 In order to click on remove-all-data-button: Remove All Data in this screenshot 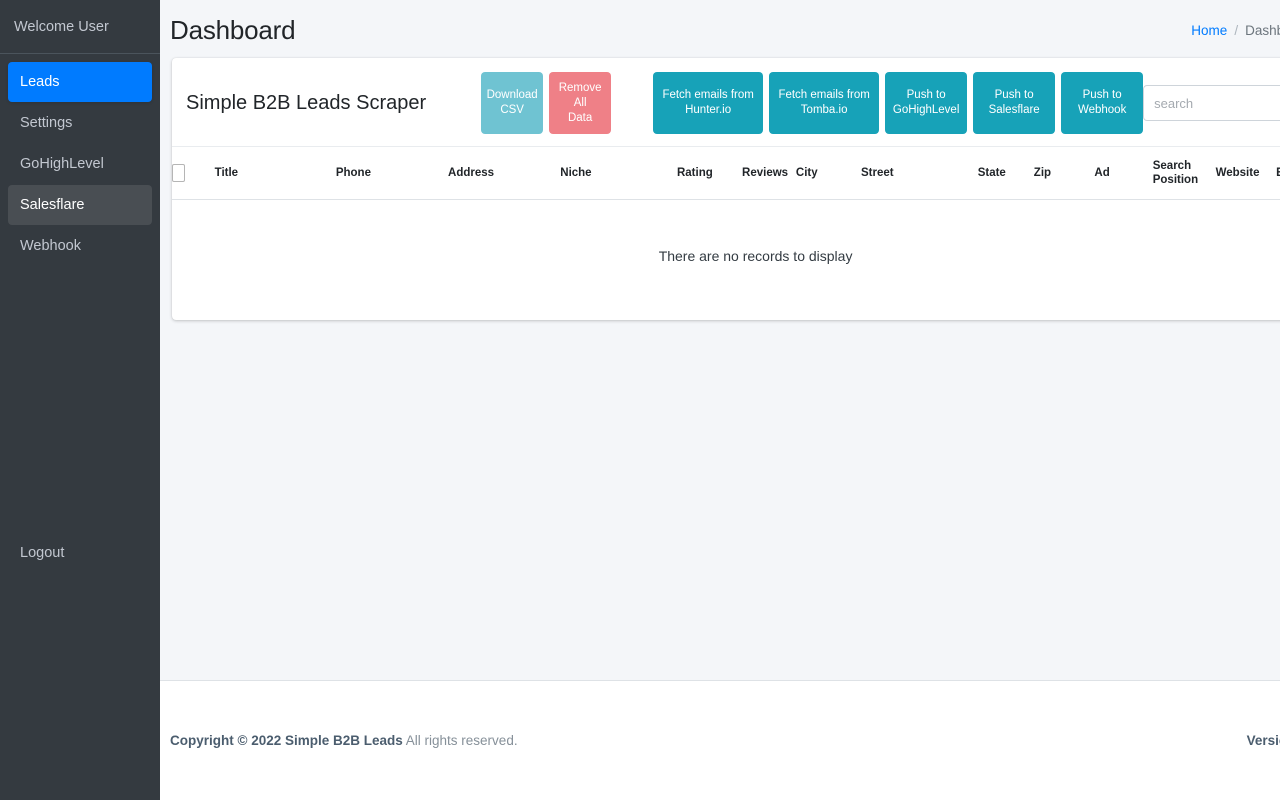, I will do `click(580, 103)`.